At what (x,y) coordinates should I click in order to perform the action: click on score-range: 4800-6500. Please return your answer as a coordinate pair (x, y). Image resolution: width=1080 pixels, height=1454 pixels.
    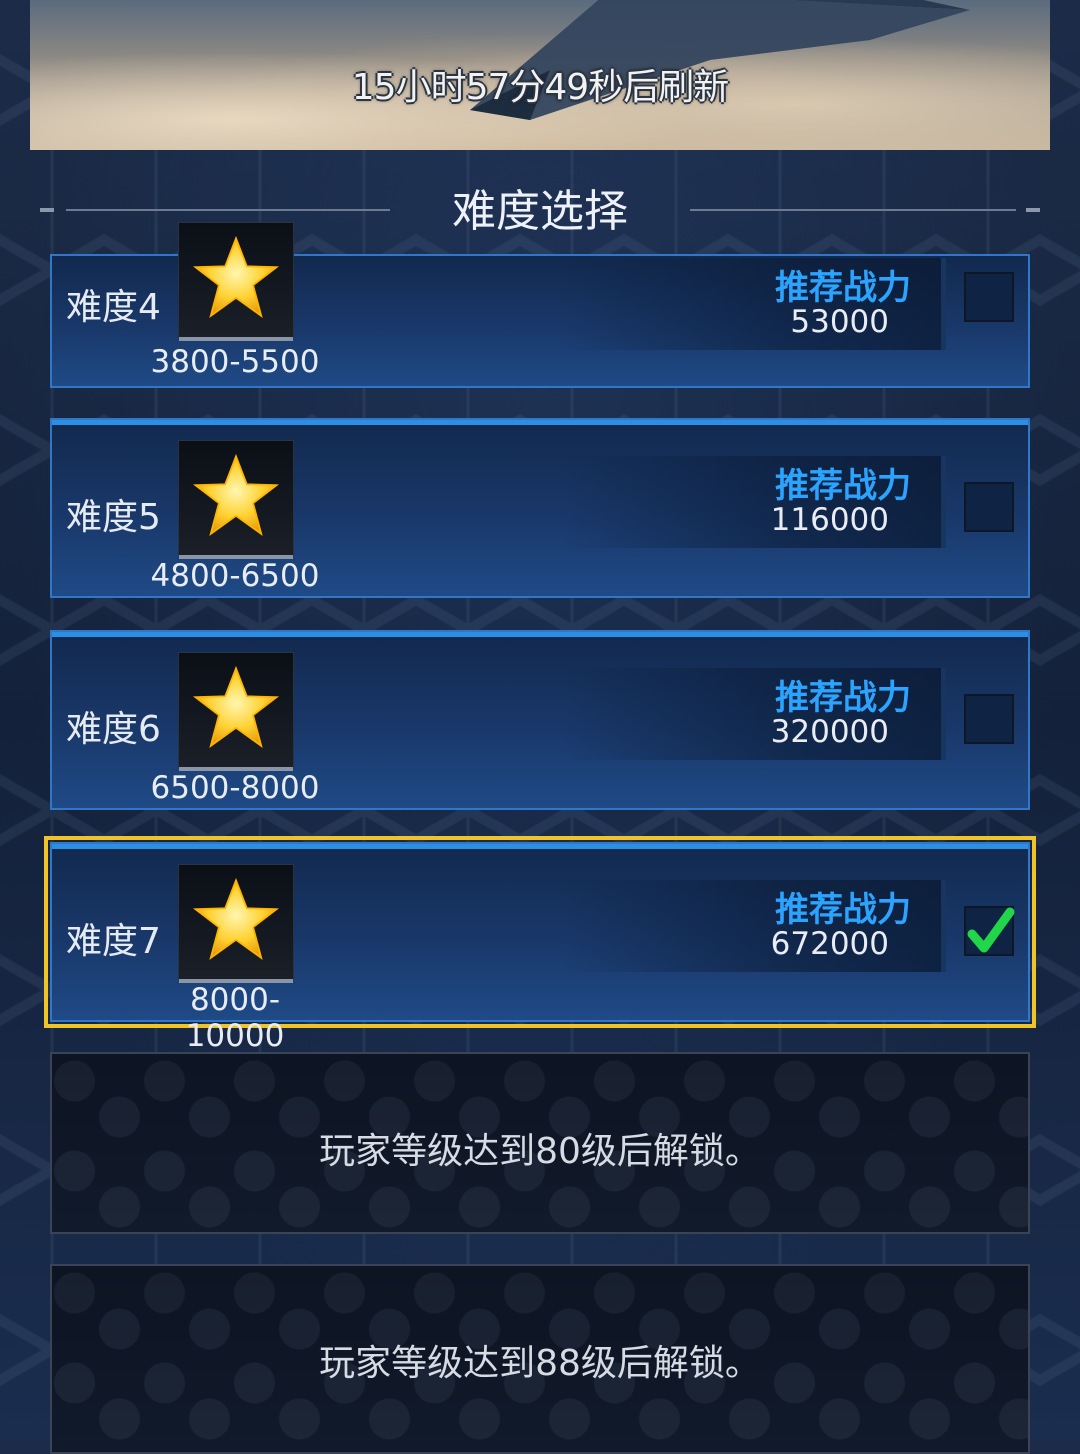
    Looking at the image, I should click on (235, 576).